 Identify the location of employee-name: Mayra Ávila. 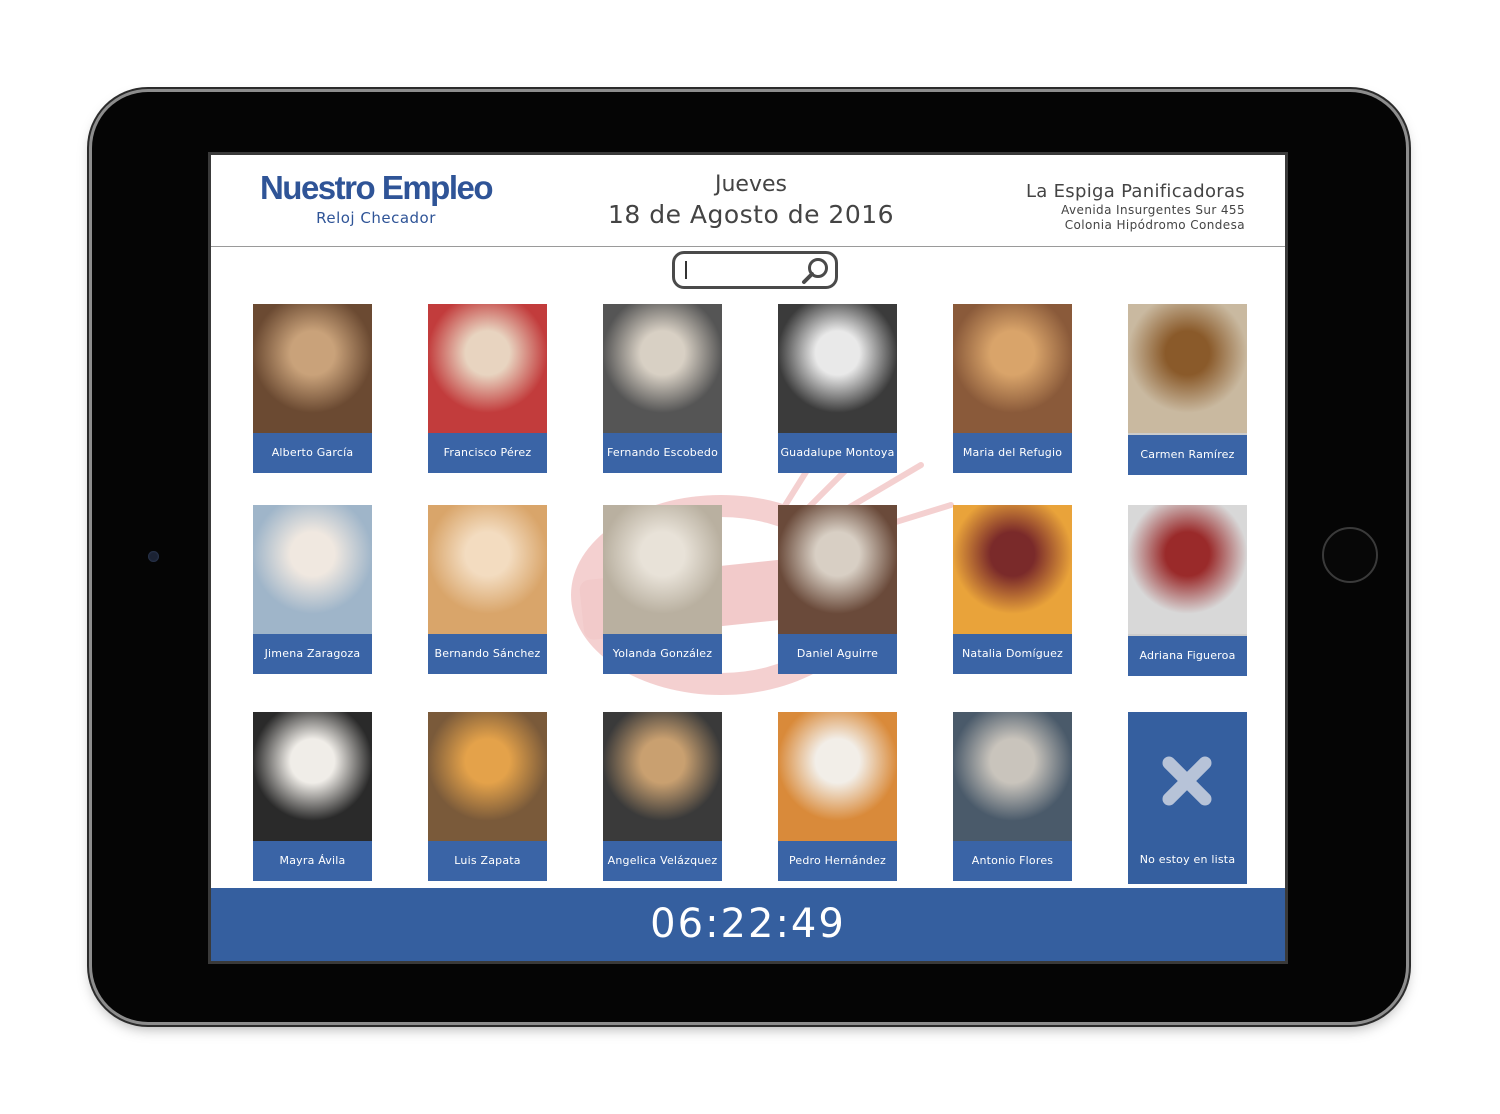
(312, 861).